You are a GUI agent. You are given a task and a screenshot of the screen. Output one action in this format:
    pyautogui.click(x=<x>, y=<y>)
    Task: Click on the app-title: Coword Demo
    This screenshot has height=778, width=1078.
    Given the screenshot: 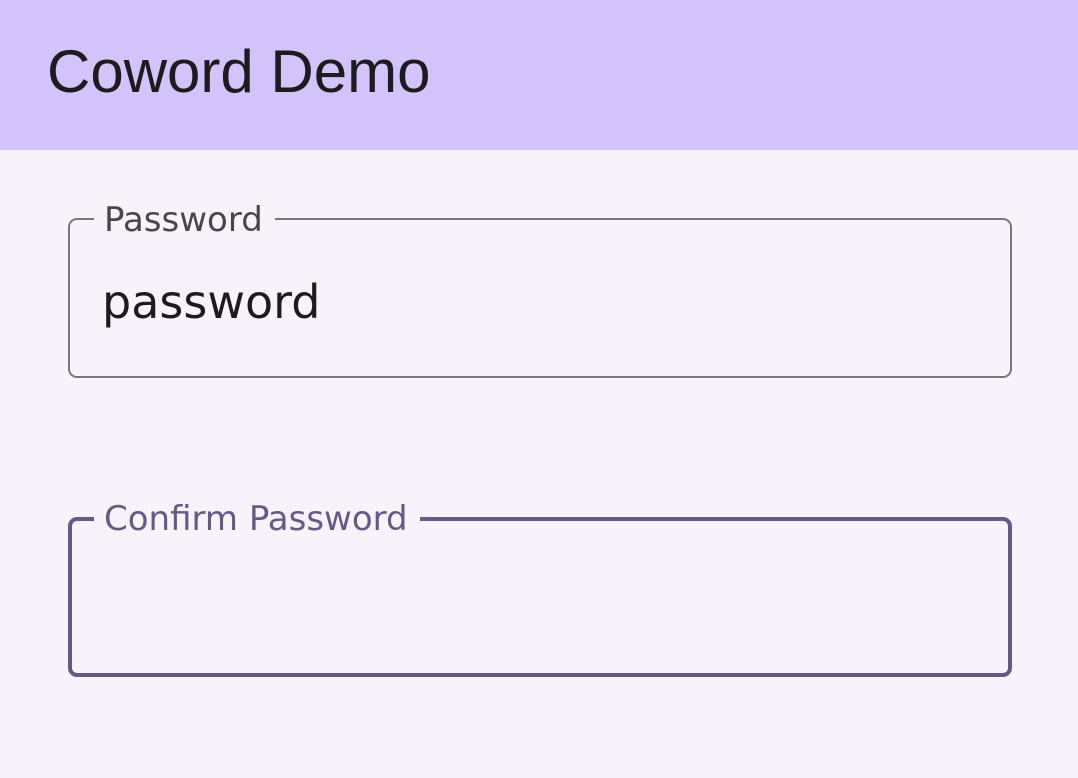 What is the action you would take?
    pyautogui.click(x=239, y=71)
    